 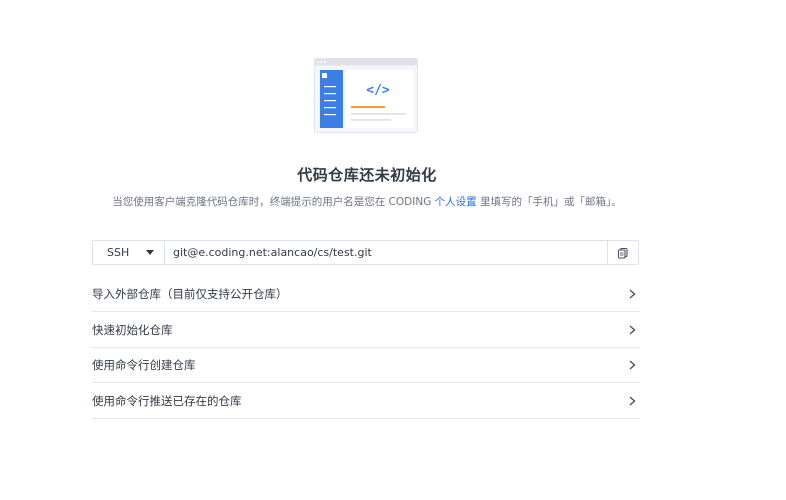 I want to click on option-import-external-repo: 导入外部仓库（目前仅支持公开仓库）, so click(x=366, y=294).